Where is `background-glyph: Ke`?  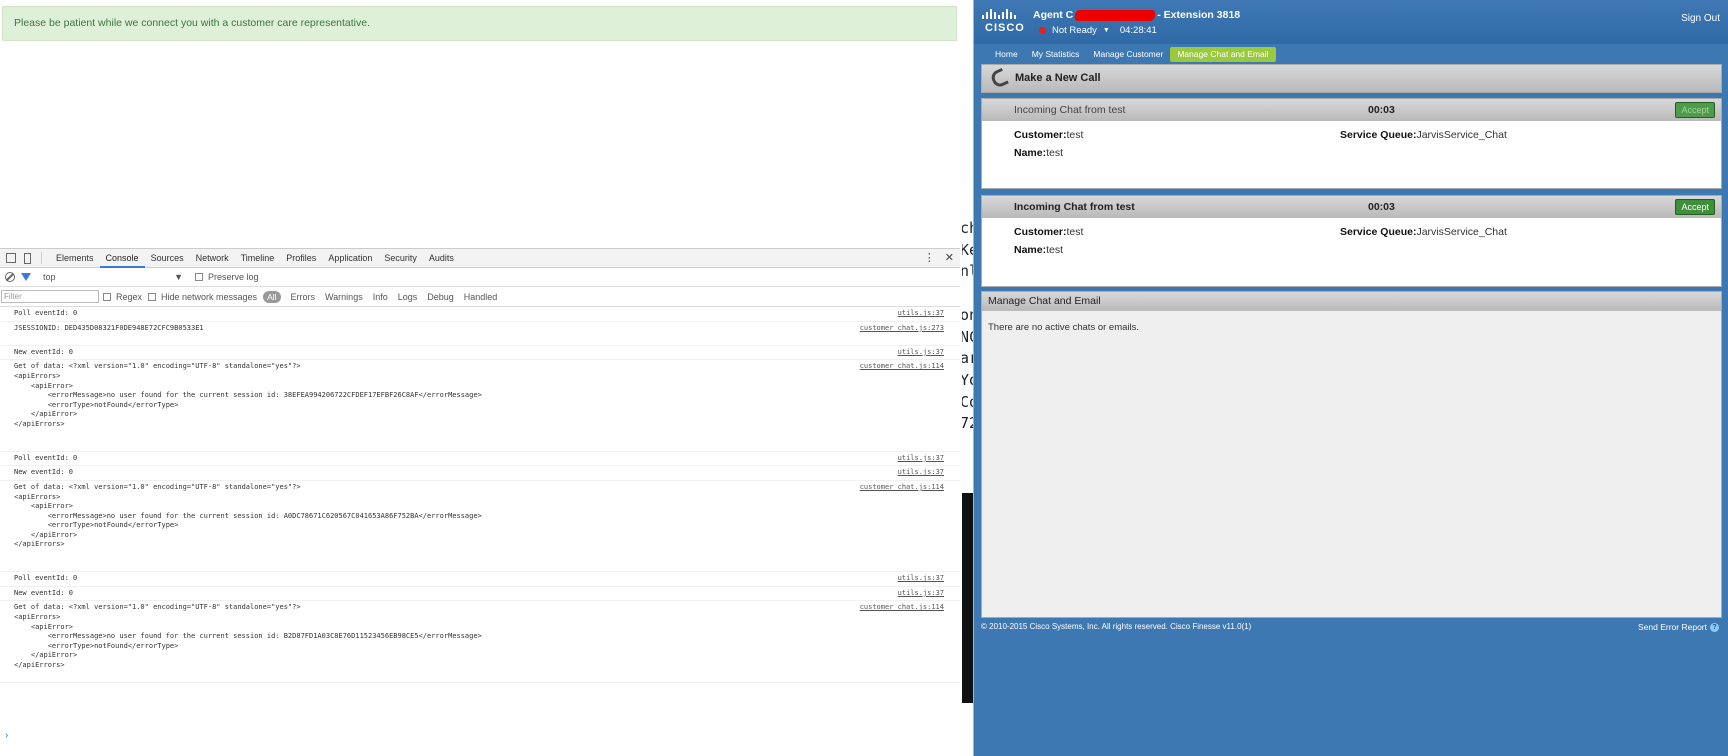
background-glyph: Ke is located at coordinates (967, 249).